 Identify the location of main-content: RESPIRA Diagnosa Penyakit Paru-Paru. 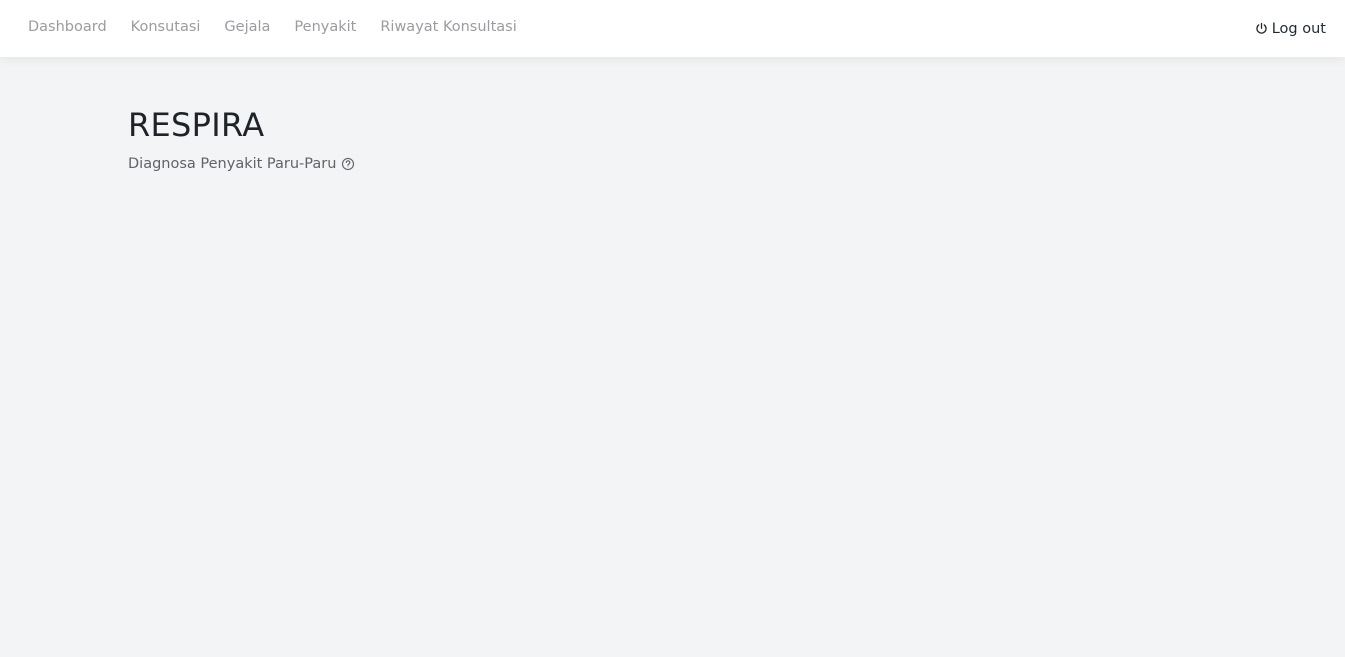
(241, 138).